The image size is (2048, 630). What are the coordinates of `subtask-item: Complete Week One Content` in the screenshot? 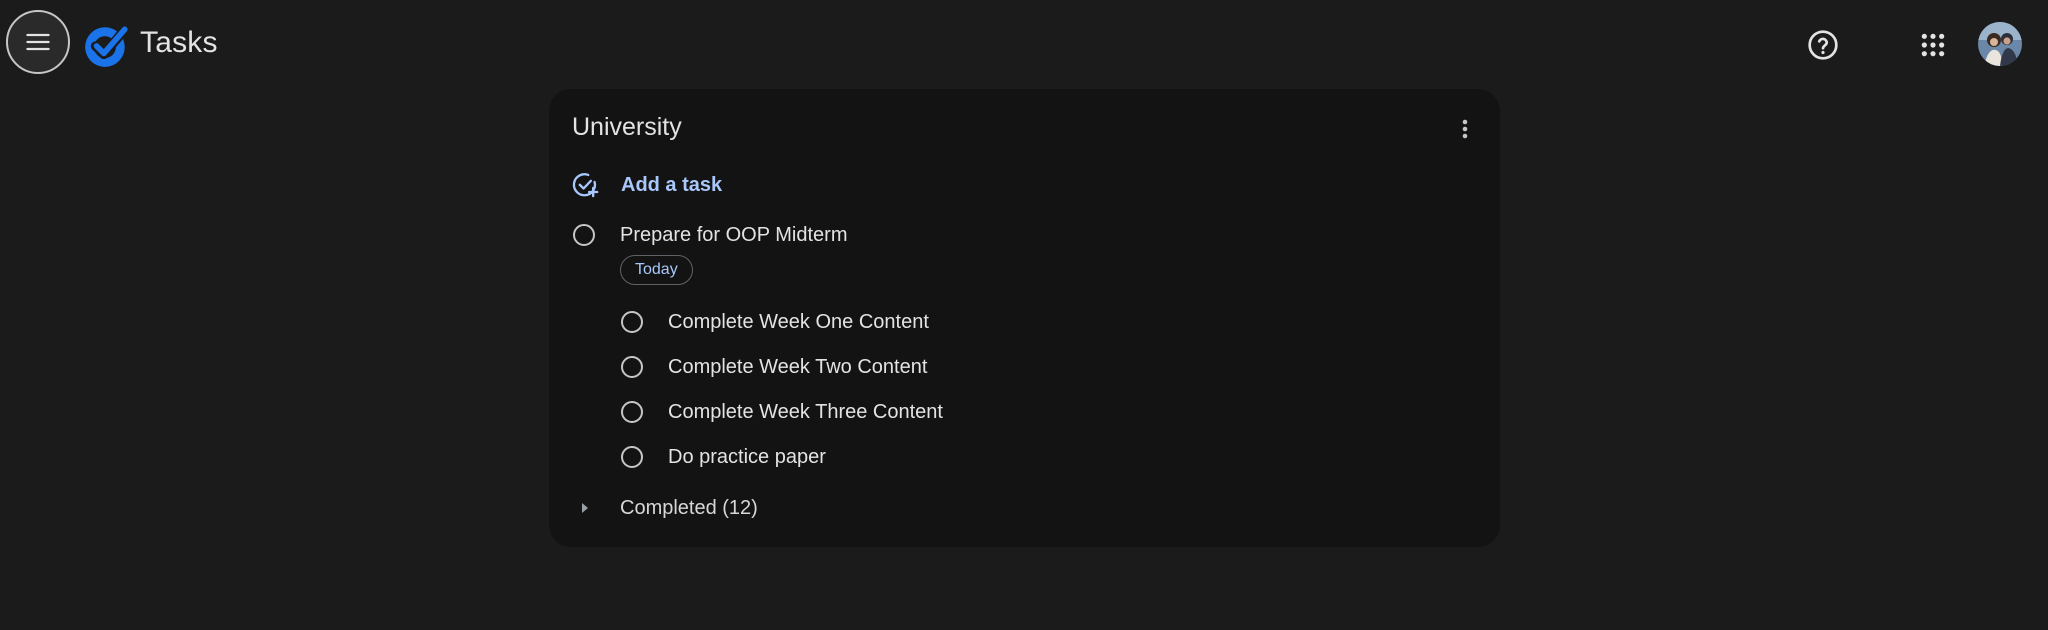 It's located at (775, 322).